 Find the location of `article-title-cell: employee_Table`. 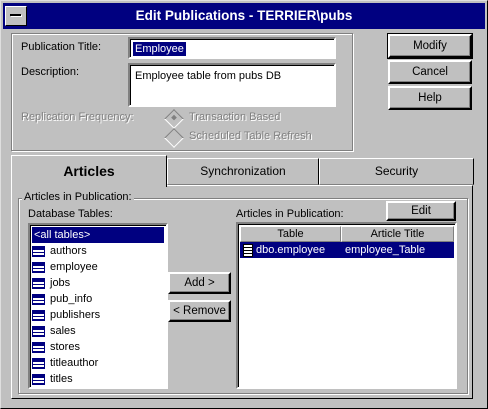

article-title-cell: employee_Table is located at coordinates (385, 250).